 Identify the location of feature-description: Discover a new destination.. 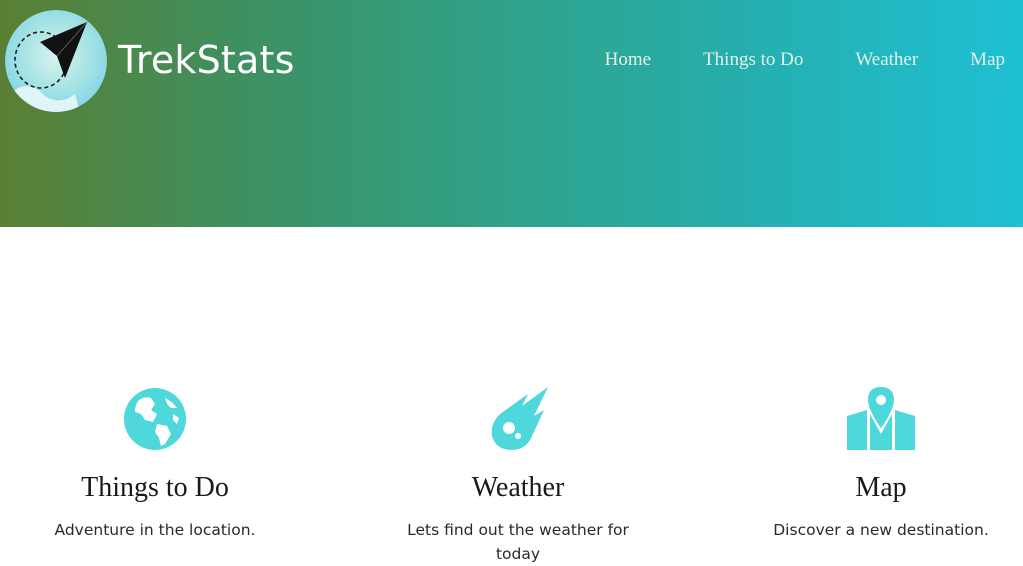
(881, 530).